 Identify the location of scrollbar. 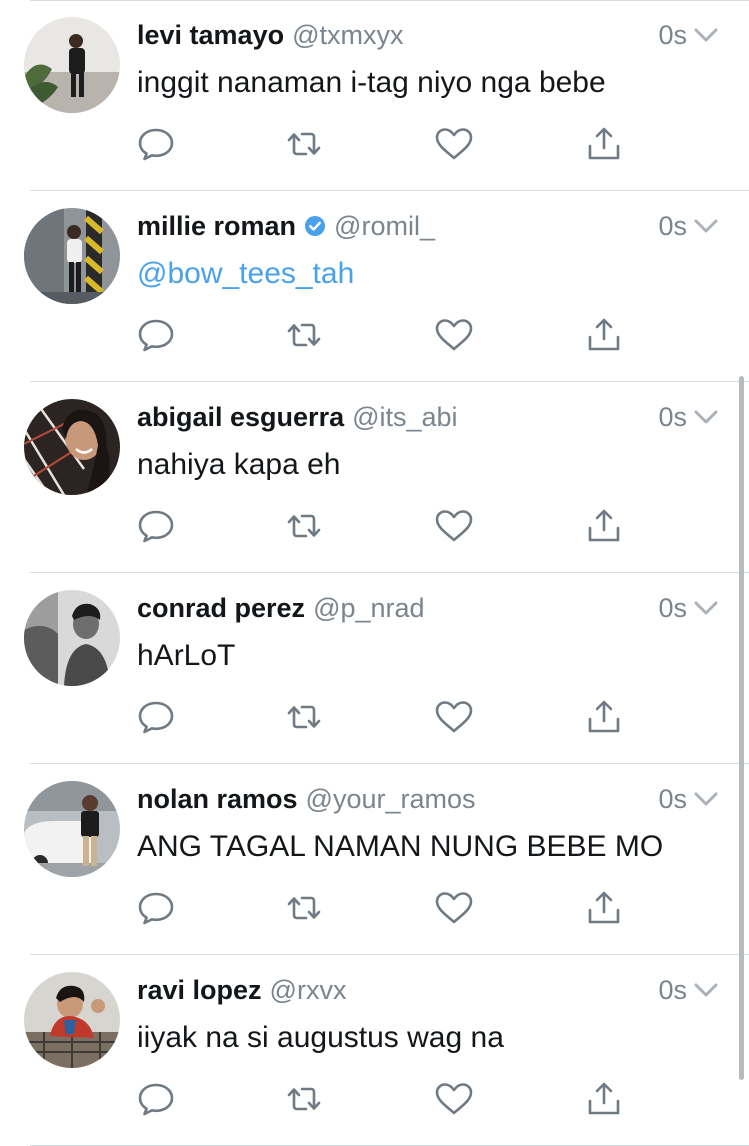
(741, 728).